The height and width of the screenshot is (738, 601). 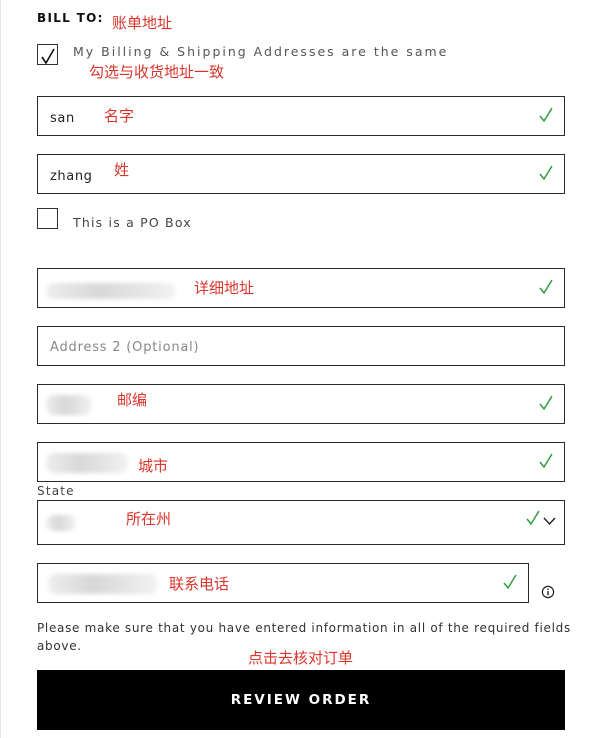 I want to click on last-name-annotation: 姓, so click(x=122, y=170).